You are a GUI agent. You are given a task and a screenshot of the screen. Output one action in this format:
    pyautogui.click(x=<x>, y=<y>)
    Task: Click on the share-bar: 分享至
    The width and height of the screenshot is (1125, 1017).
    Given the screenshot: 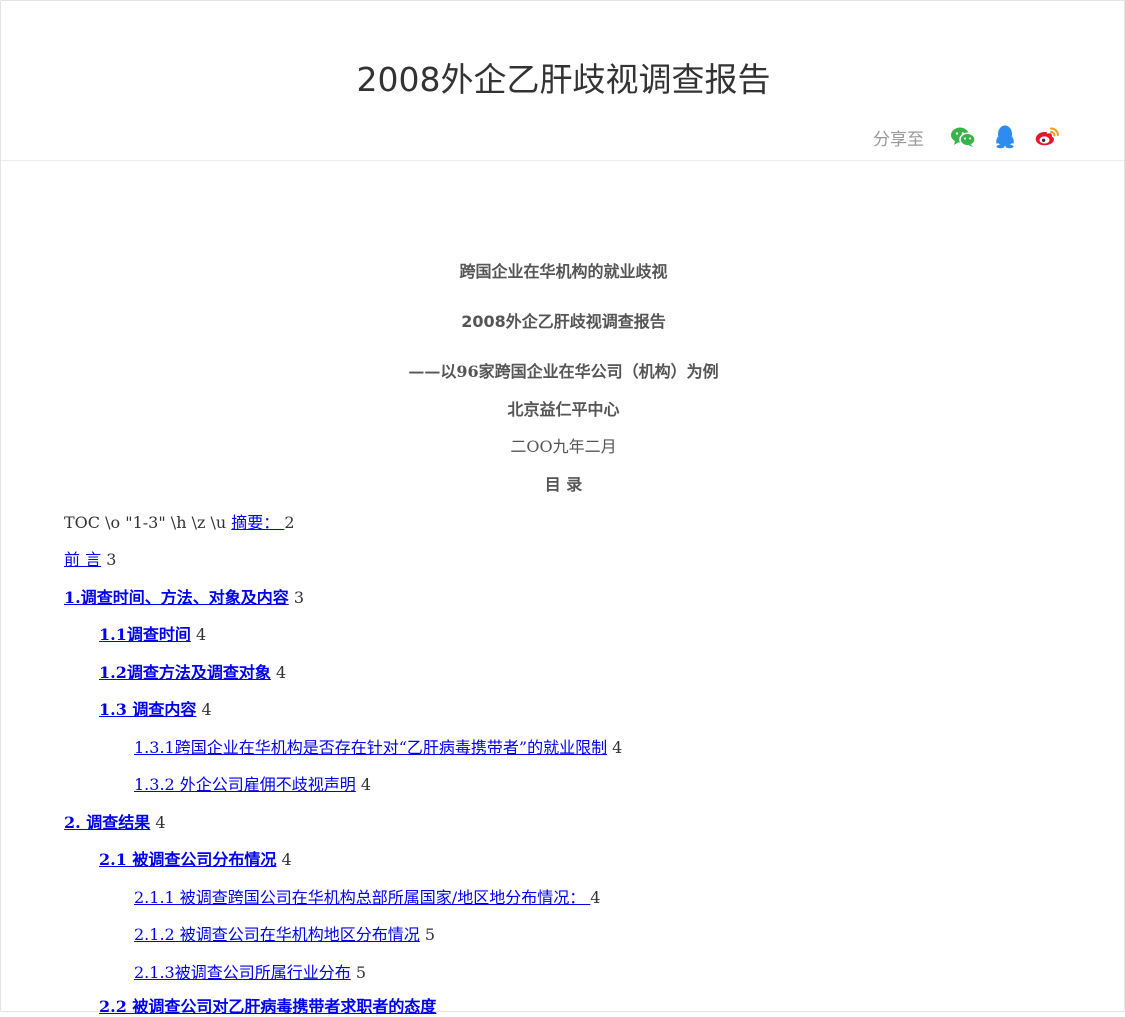 What is the action you would take?
    pyautogui.click(x=967, y=137)
    